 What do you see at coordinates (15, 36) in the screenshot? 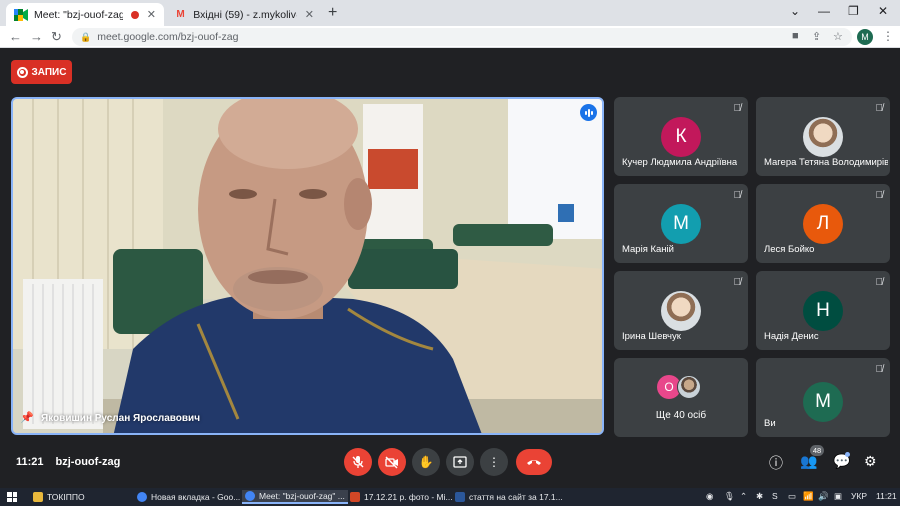
I see `back-icon: ←` at bounding box center [15, 36].